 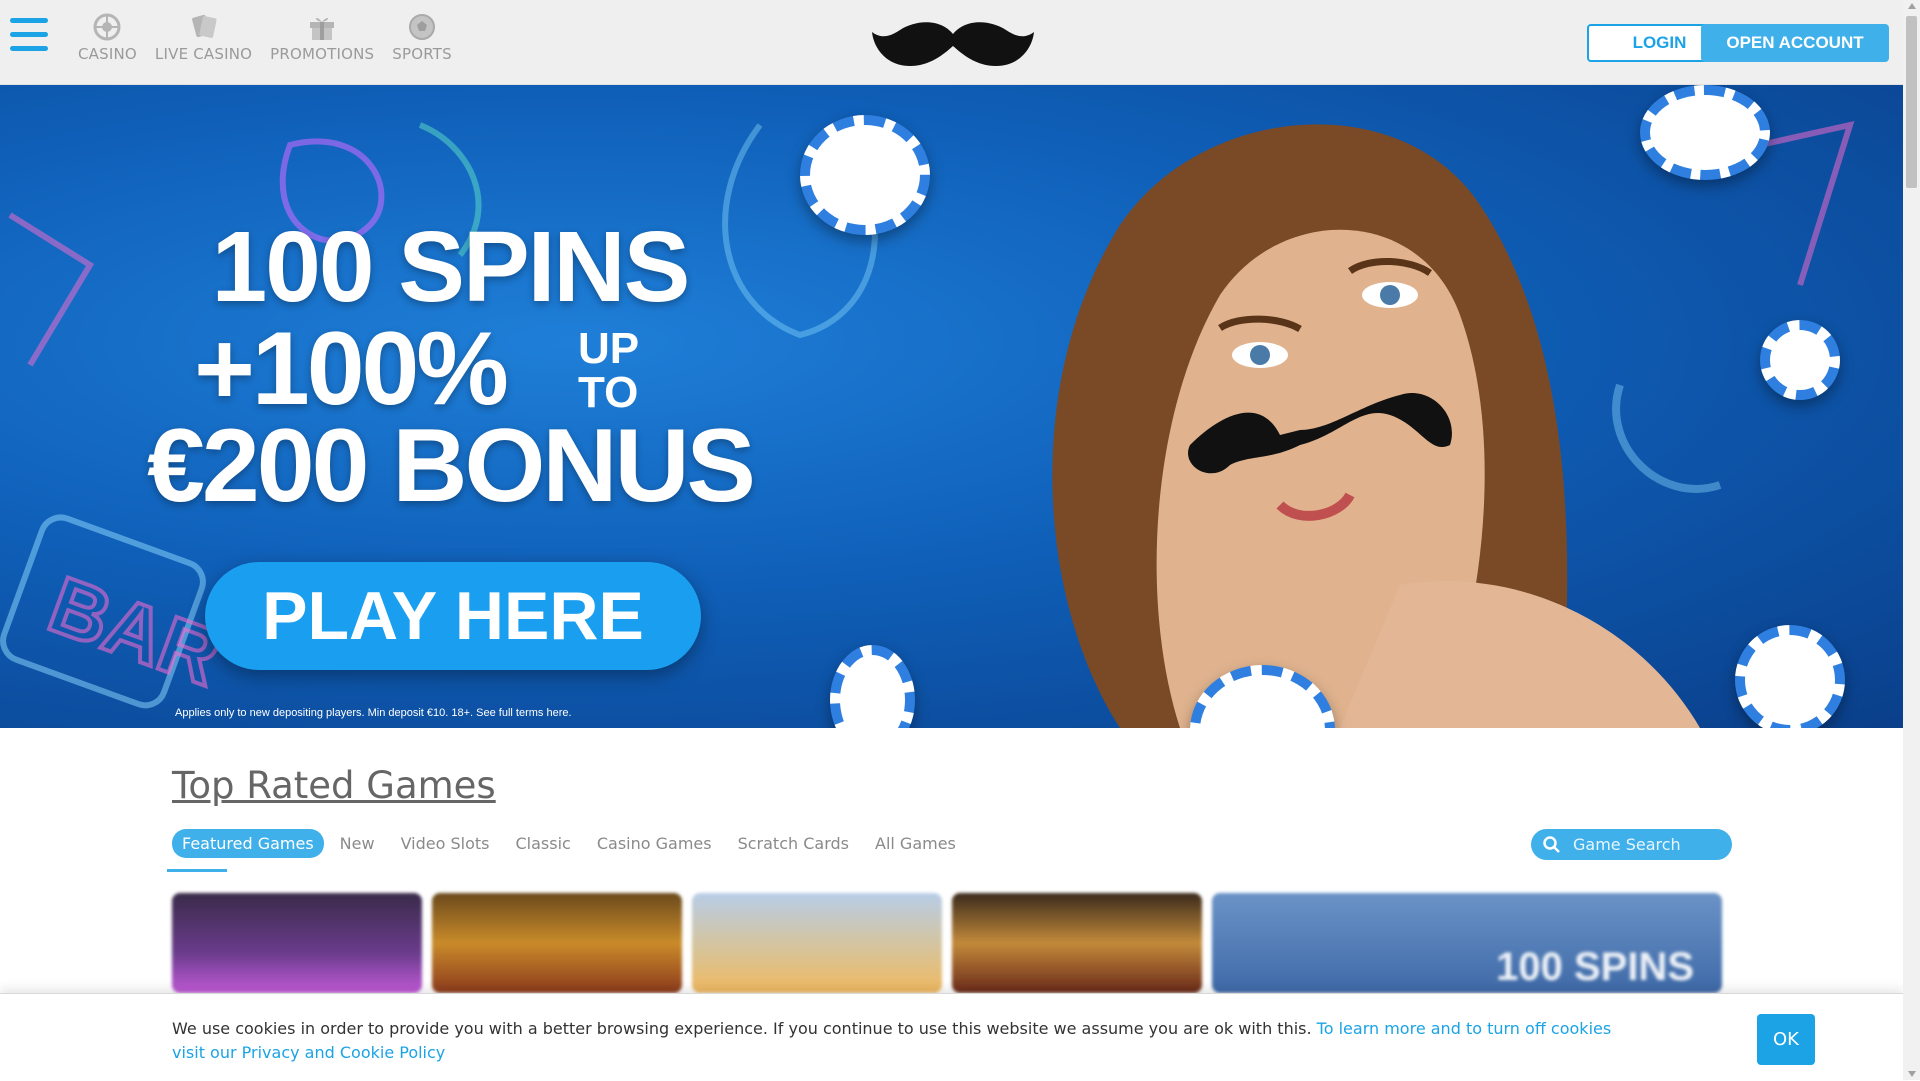 I want to click on game-search, so click(x=1631, y=844).